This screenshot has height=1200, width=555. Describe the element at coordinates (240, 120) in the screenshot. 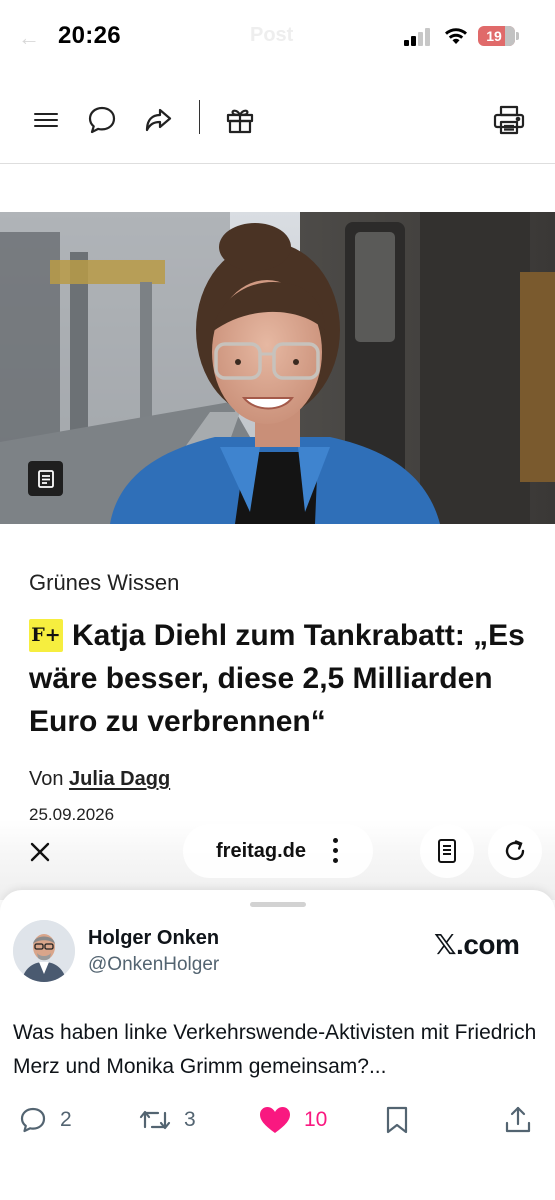

I see `gift-icon` at that location.